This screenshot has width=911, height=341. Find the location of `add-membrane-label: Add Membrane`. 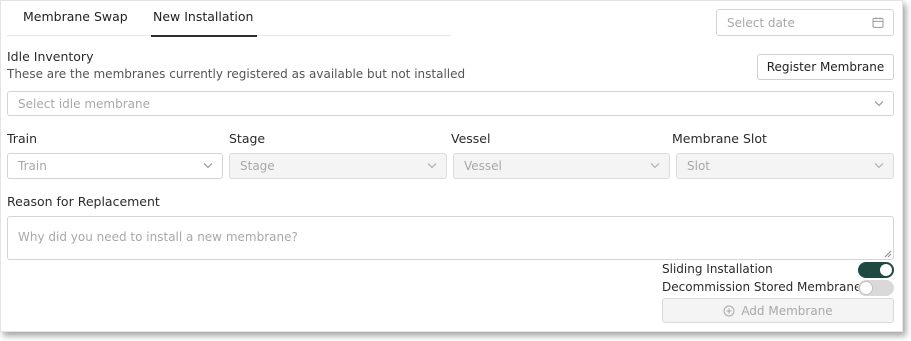

add-membrane-label: Add Membrane is located at coordinates (787, 310).